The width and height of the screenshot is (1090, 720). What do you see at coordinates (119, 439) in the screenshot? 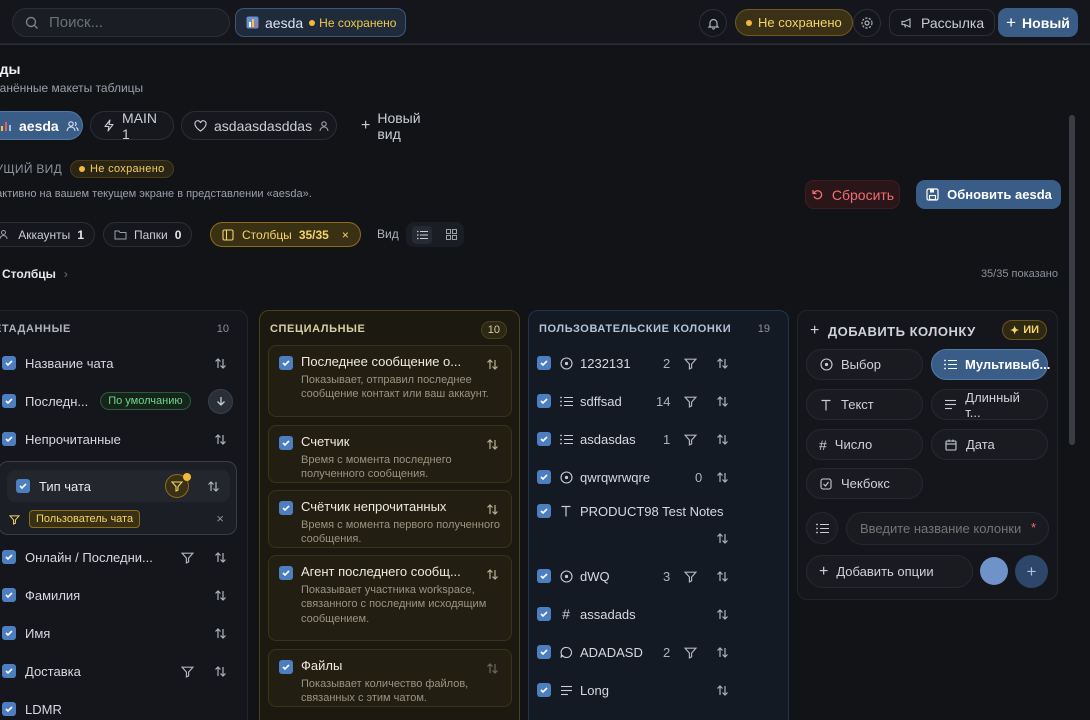
I see `list-item: Непрочитанные` at bounding box center [119, 439].